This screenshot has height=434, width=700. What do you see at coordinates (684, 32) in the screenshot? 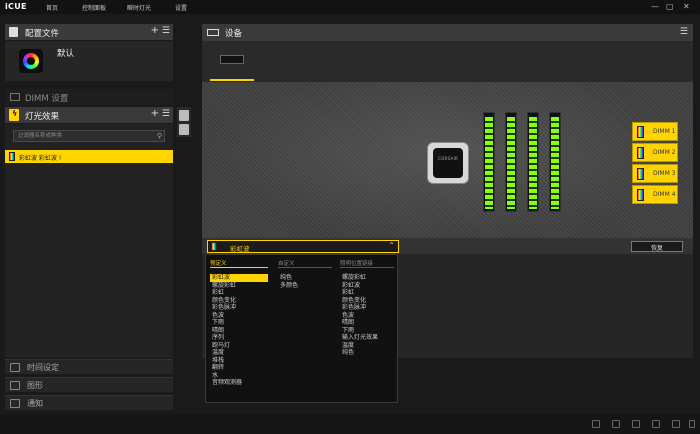
I see `devices-menu-icon: ☰` at bounding box center [684, 32].